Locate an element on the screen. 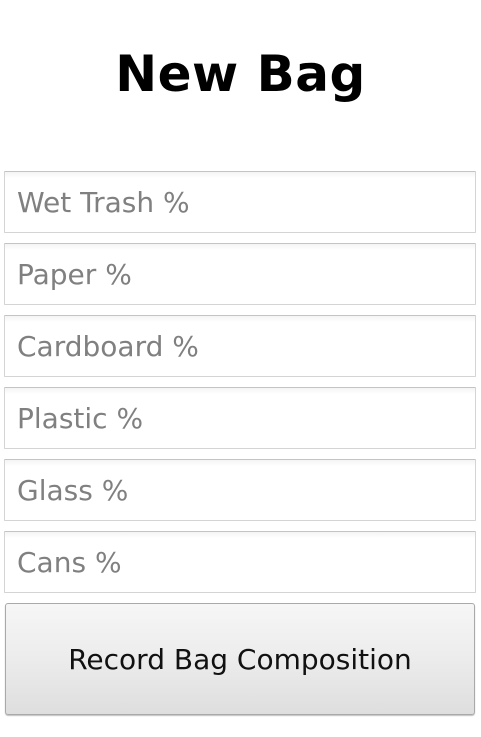 The width and height of the screenshot is (481, 737). glass-field is located at coordinates (240, 490).